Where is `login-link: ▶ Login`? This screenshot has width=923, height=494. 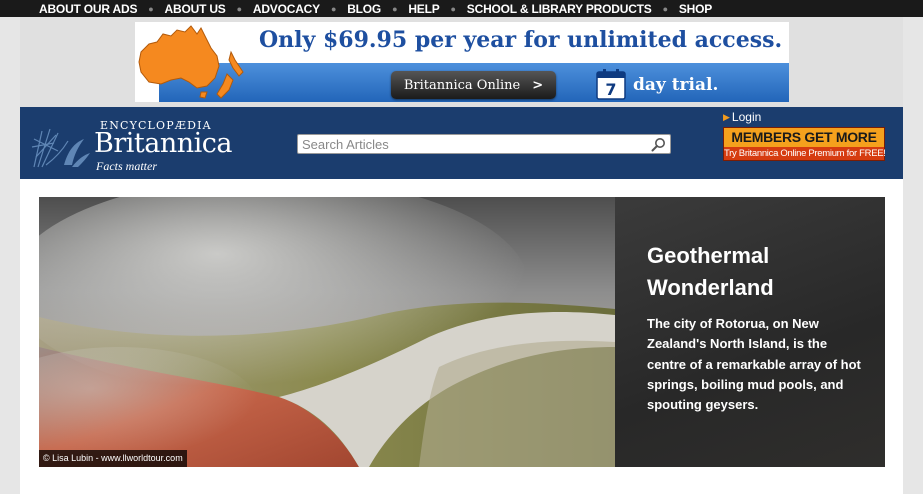 login-link: ▶ Login is located at coordinates (742, 117).